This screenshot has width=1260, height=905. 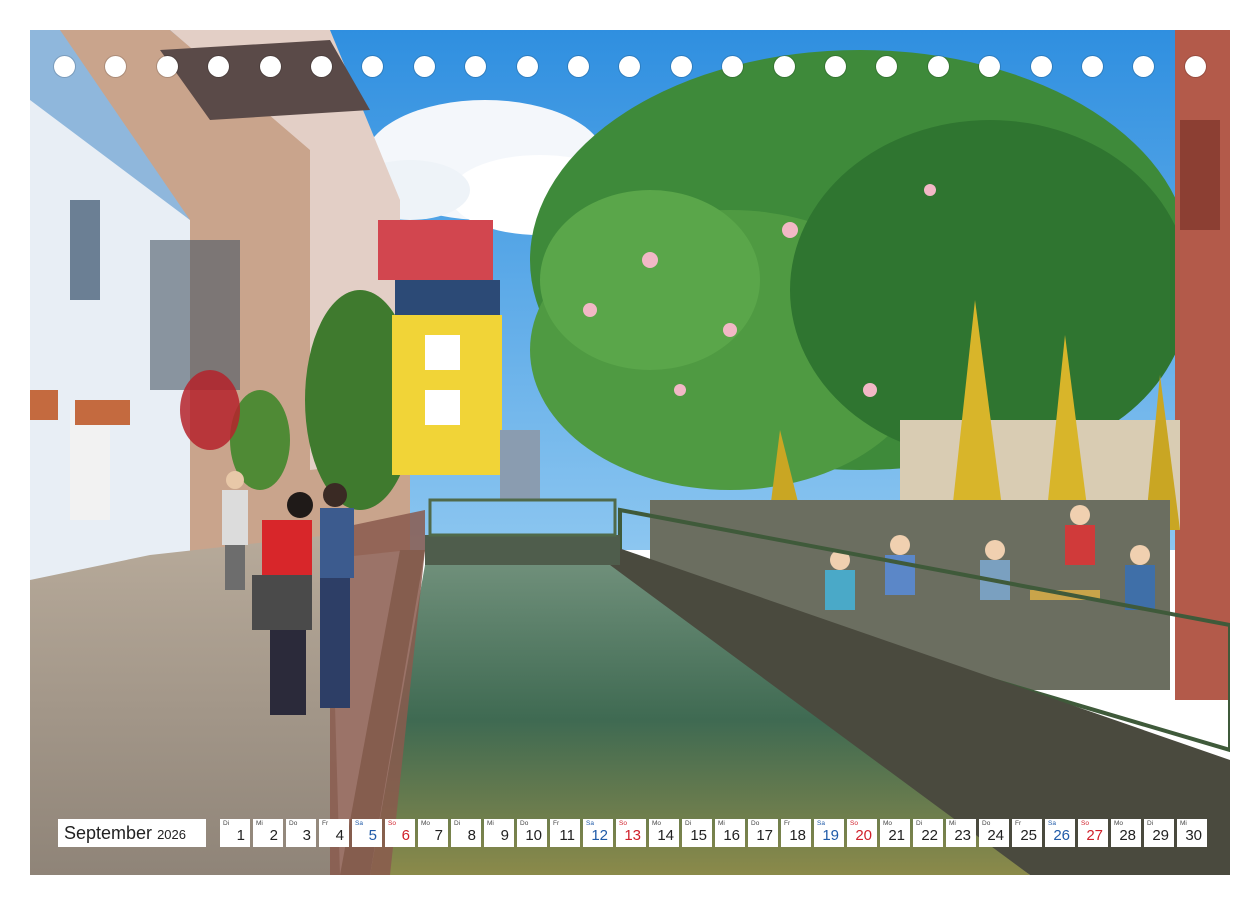 I want to click on day-number: 18, so click(x=797, y=835).